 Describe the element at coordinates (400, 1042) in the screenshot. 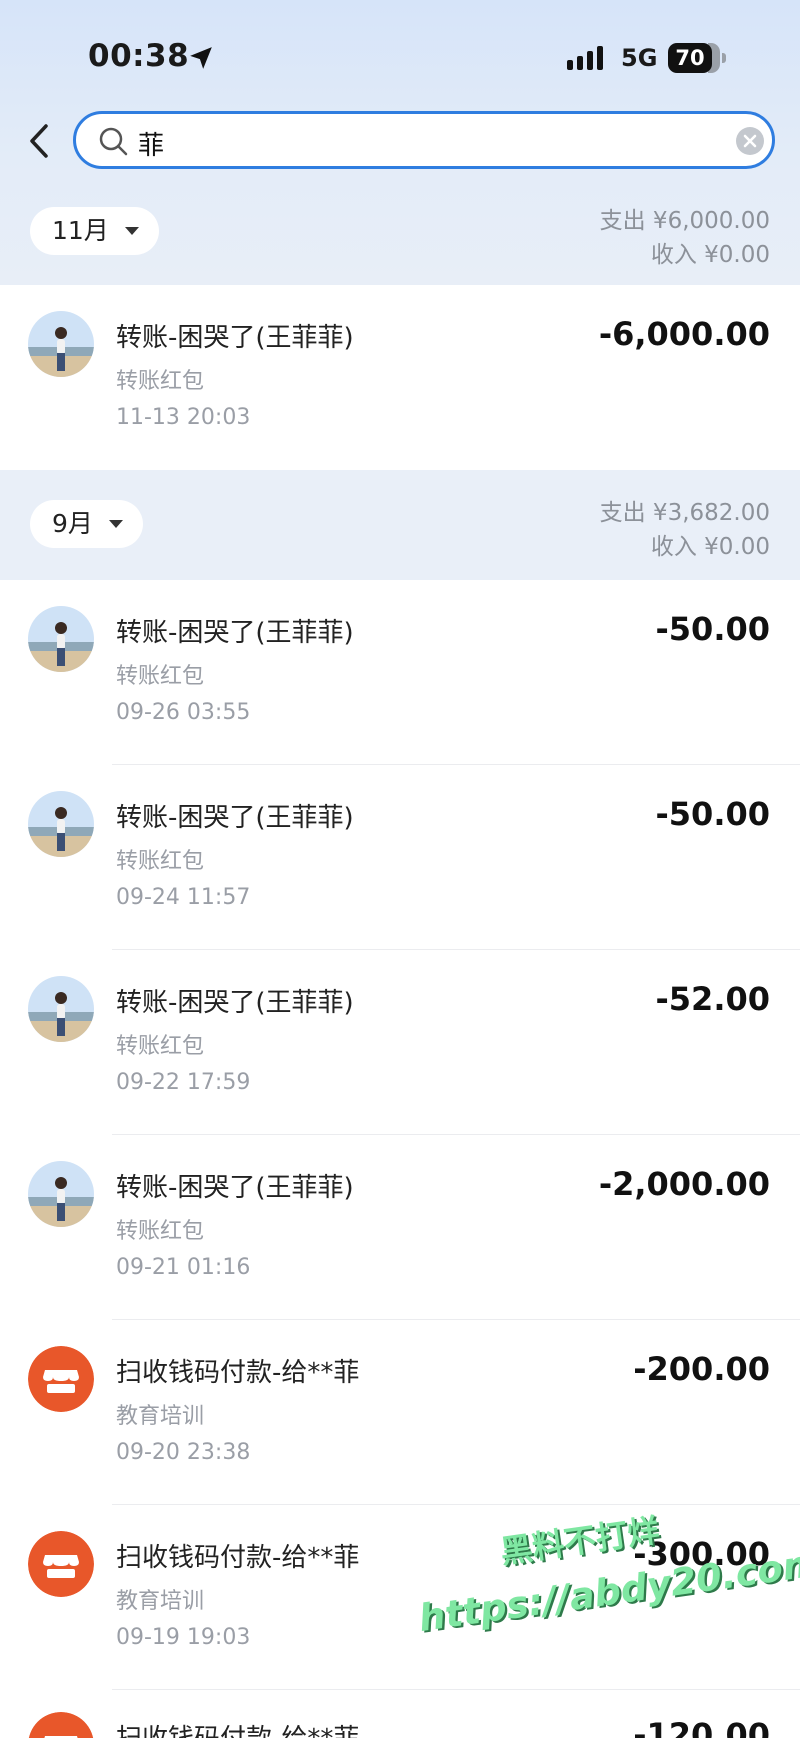

I see `transaction-row: 转账-困哭了(王菲菲) 转账红包 09-22 17:59 -52.00` at that location.